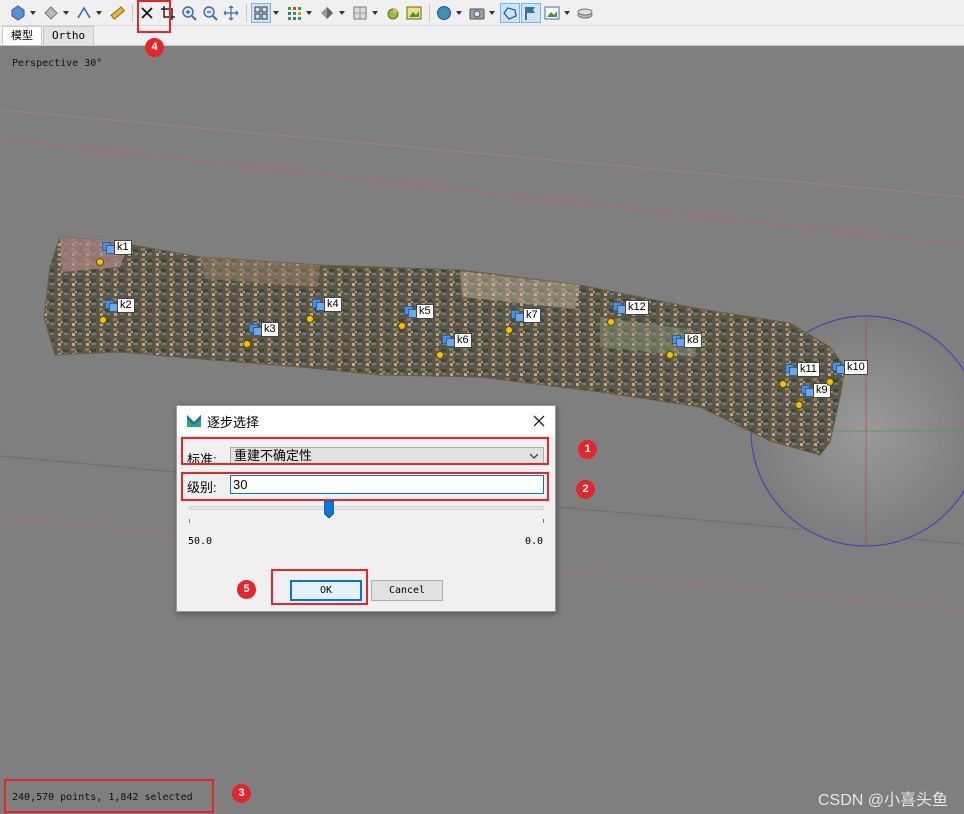 This screenshot has width=964, height=814. Describe the element at coordinates (534, 541) in the screenshot. I see `slider-min-label: 0.0` at that location.